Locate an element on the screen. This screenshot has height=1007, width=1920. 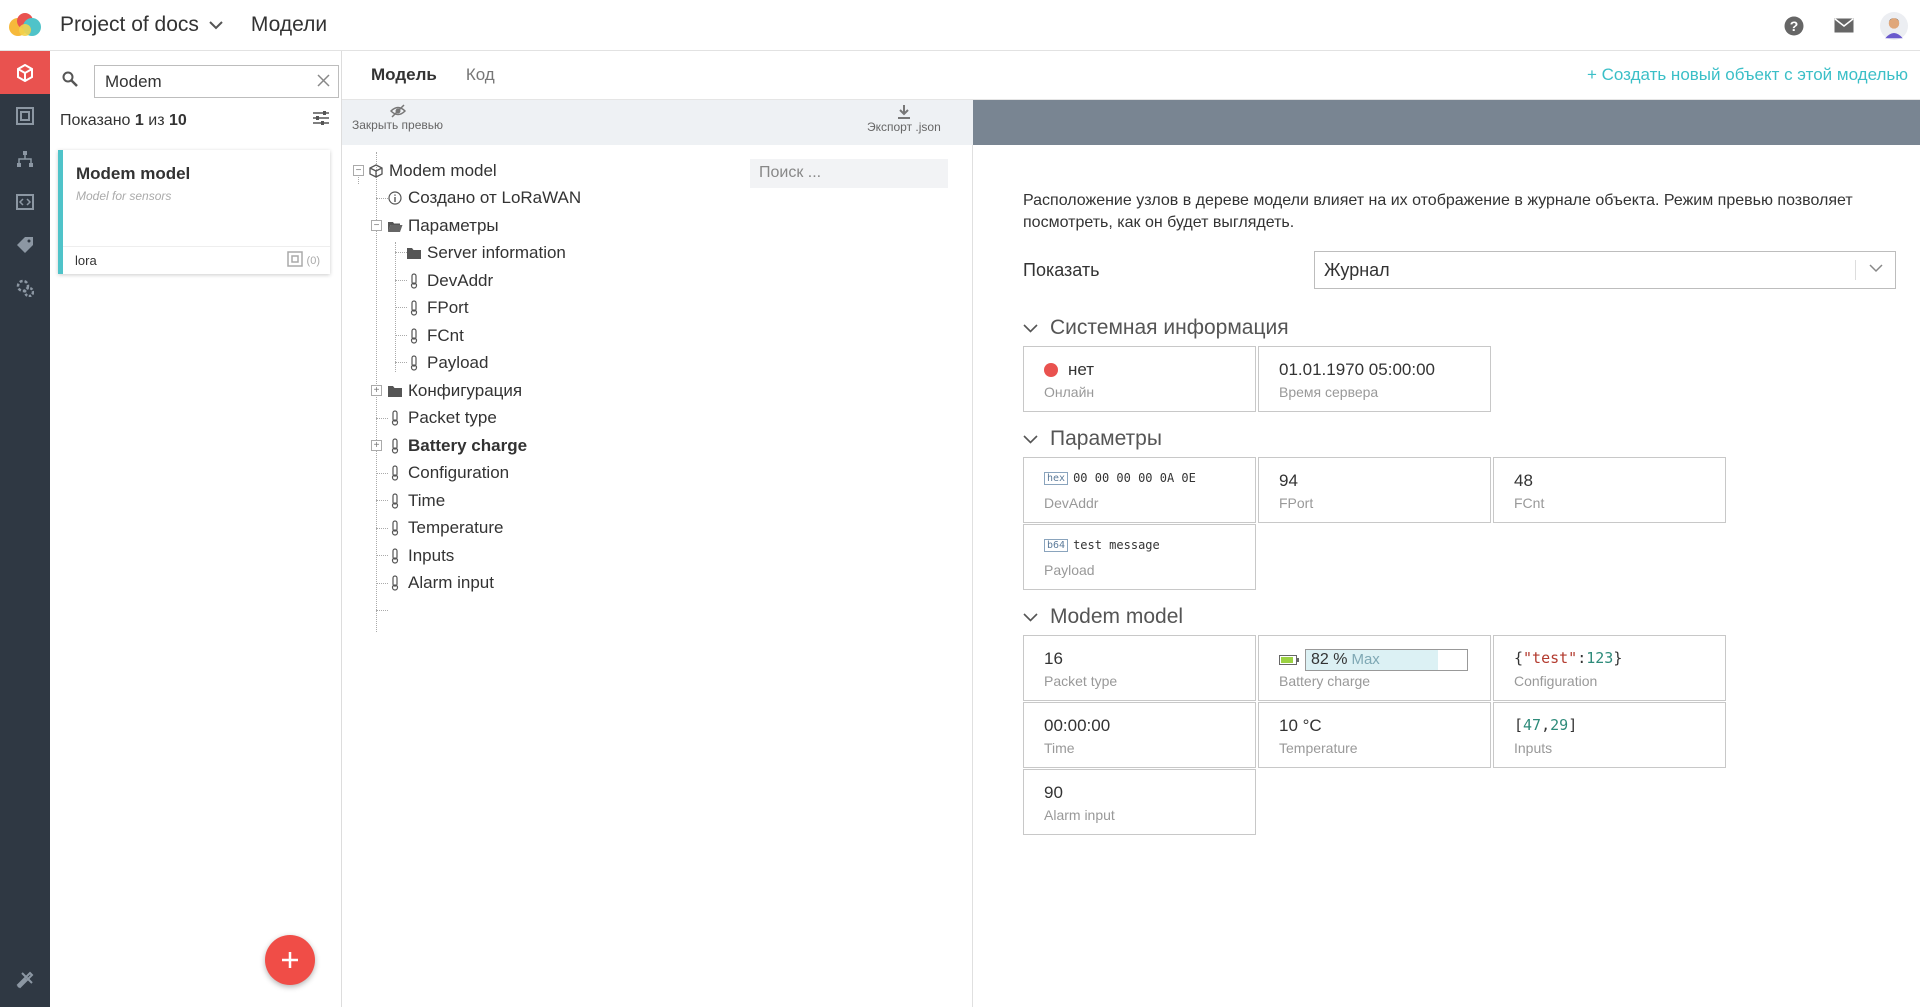
tree-node-label: Battery charge is located at coordinates (468, 445).